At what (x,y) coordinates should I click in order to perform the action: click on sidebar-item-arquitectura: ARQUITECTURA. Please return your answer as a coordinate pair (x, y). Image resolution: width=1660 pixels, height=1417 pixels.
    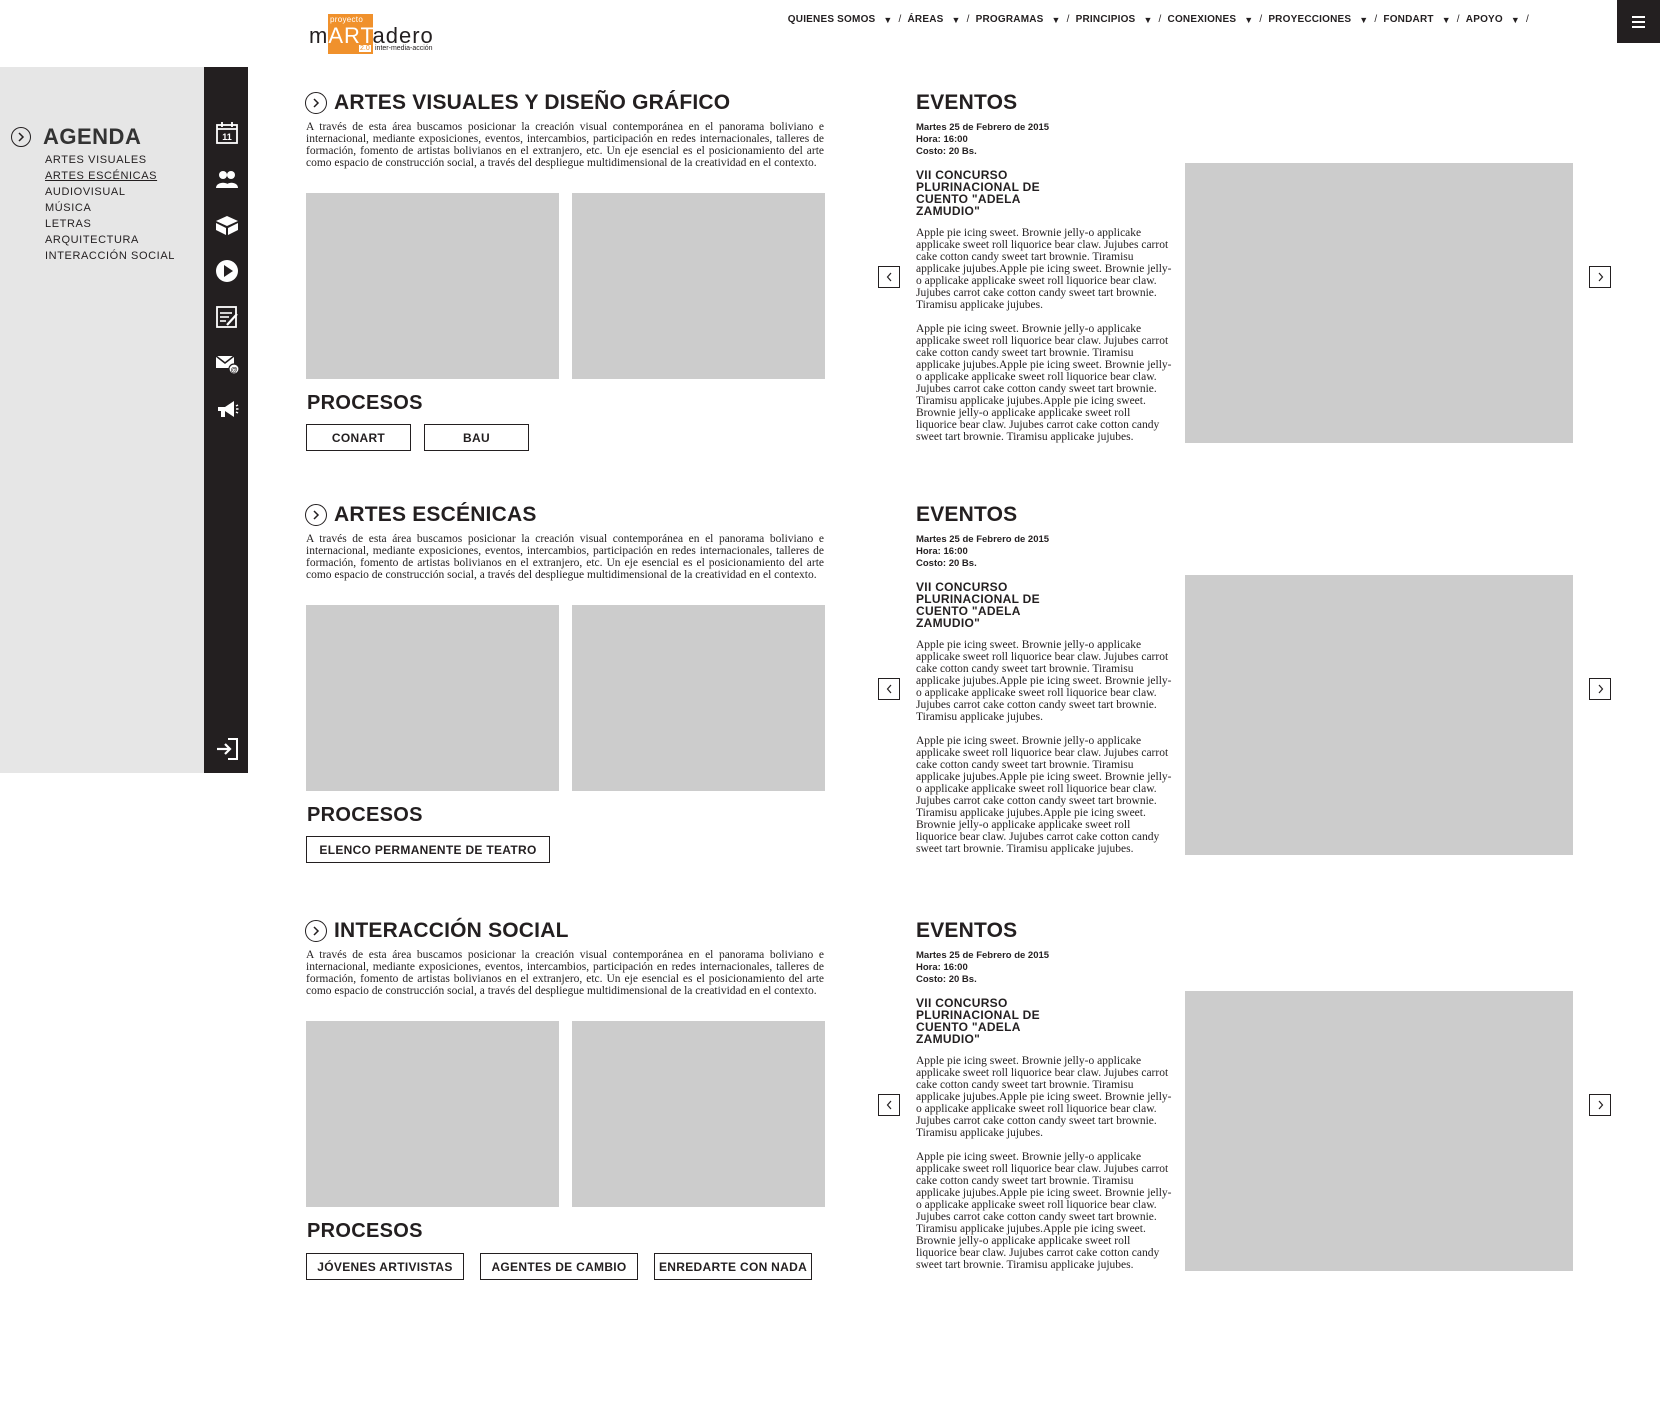
    Looking at the image, I should click on (110, 240).